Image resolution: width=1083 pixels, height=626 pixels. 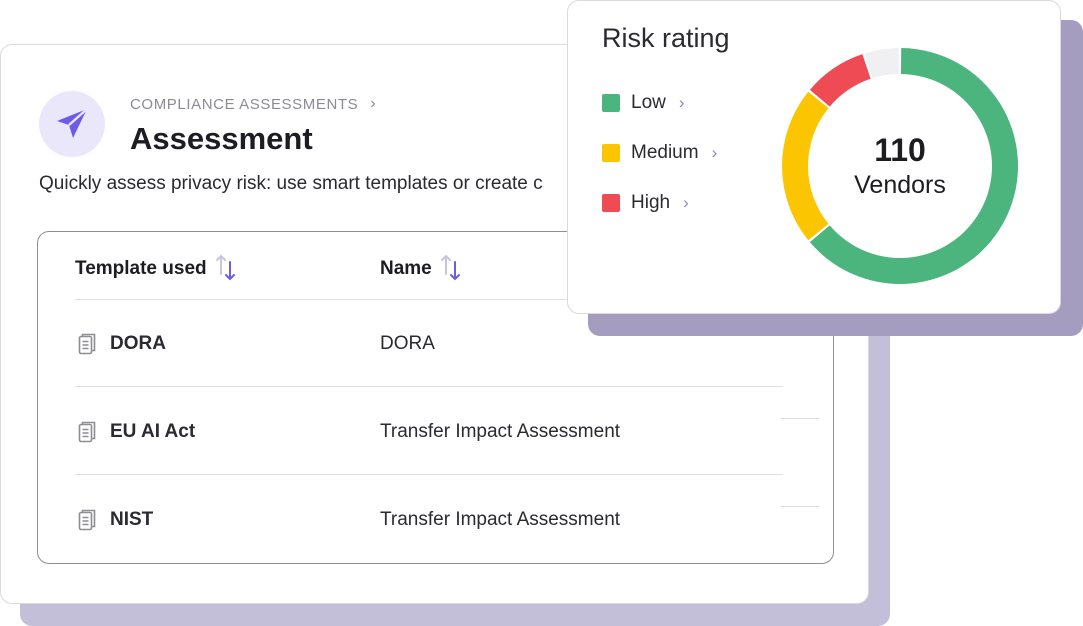 I want to click on column-header-name: Name, so click(x=421, y=269).